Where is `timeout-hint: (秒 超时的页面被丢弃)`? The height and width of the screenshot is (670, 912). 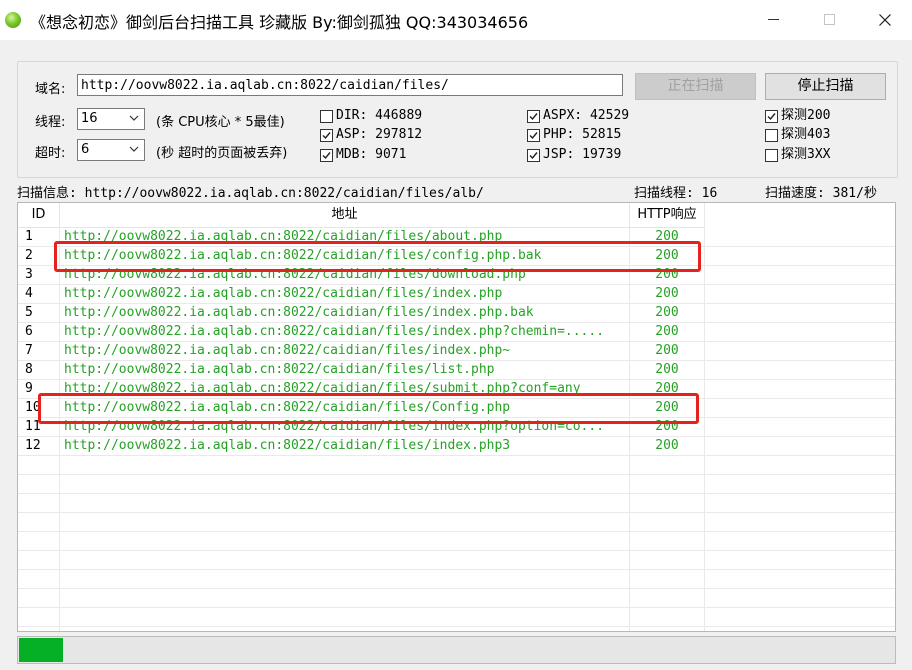
timeout-hint: (秒 超时的页面被丢弃) is located at coordinates (222, 153).